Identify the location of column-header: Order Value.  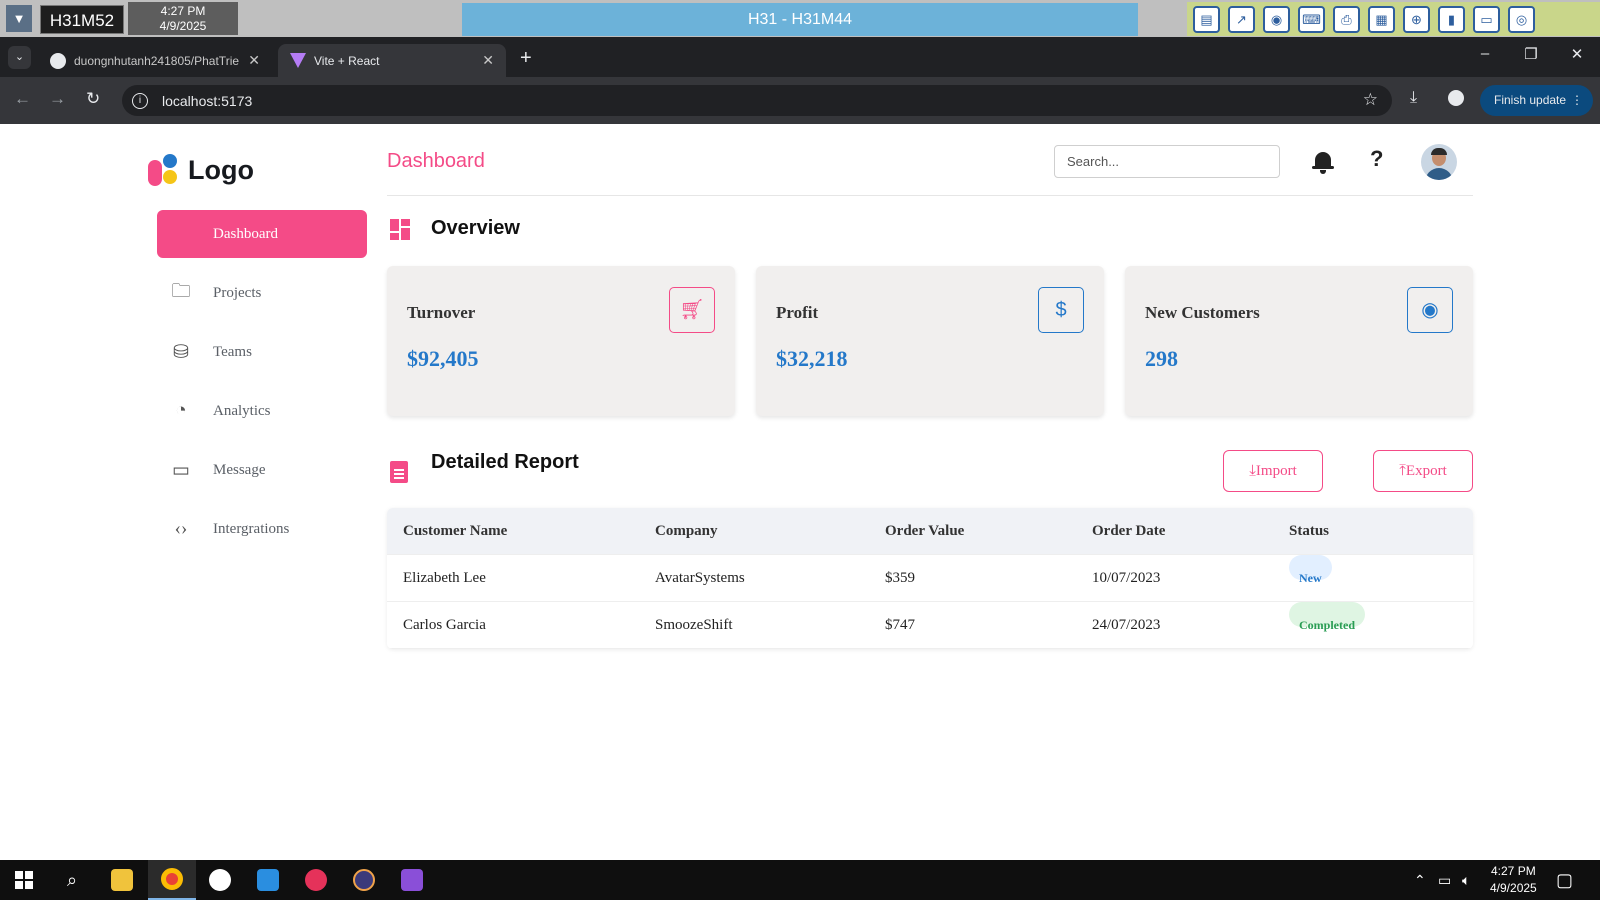
(924, 531).